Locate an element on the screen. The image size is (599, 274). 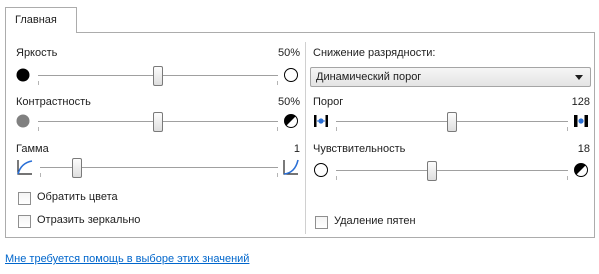
tab-main: Главная is located at coordinates (41, 20).